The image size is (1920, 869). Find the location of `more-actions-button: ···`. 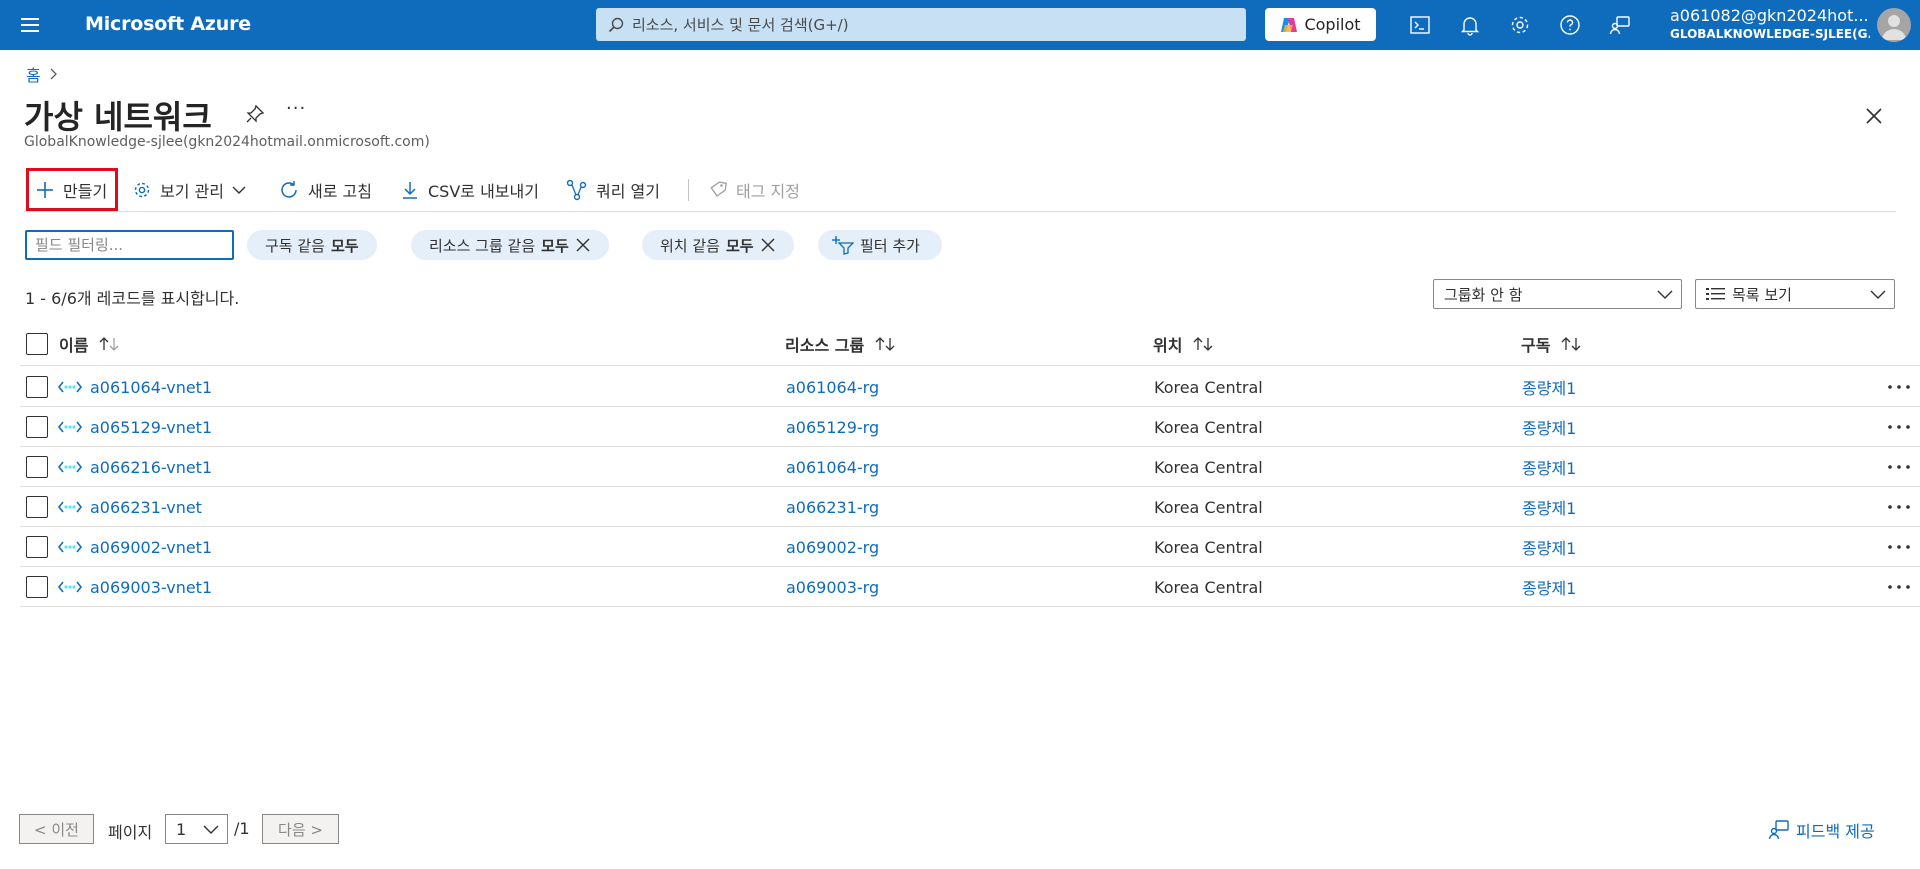

more-actions-button: ··· is located at coordinates (296, 108).